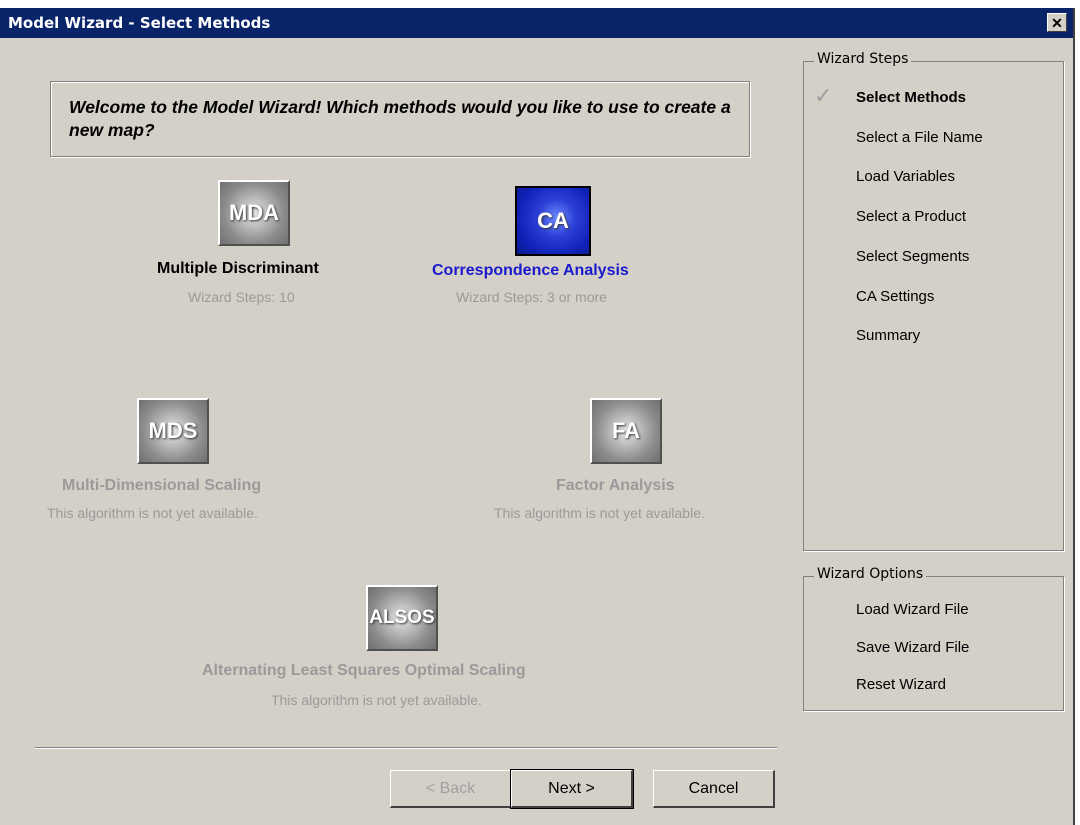 This screenshot has width=1080, height=825. Describe the element at coordinates (241, 297) in the screenshot. I see `method-mda-steps: Wizard Steps: 10` at that location.